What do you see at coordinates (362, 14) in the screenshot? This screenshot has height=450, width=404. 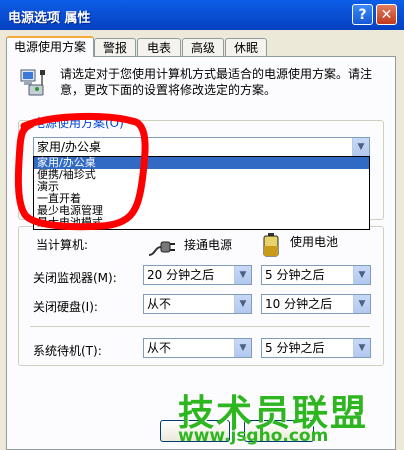 I see `help-button: ?` at bounding box center [362, 14].